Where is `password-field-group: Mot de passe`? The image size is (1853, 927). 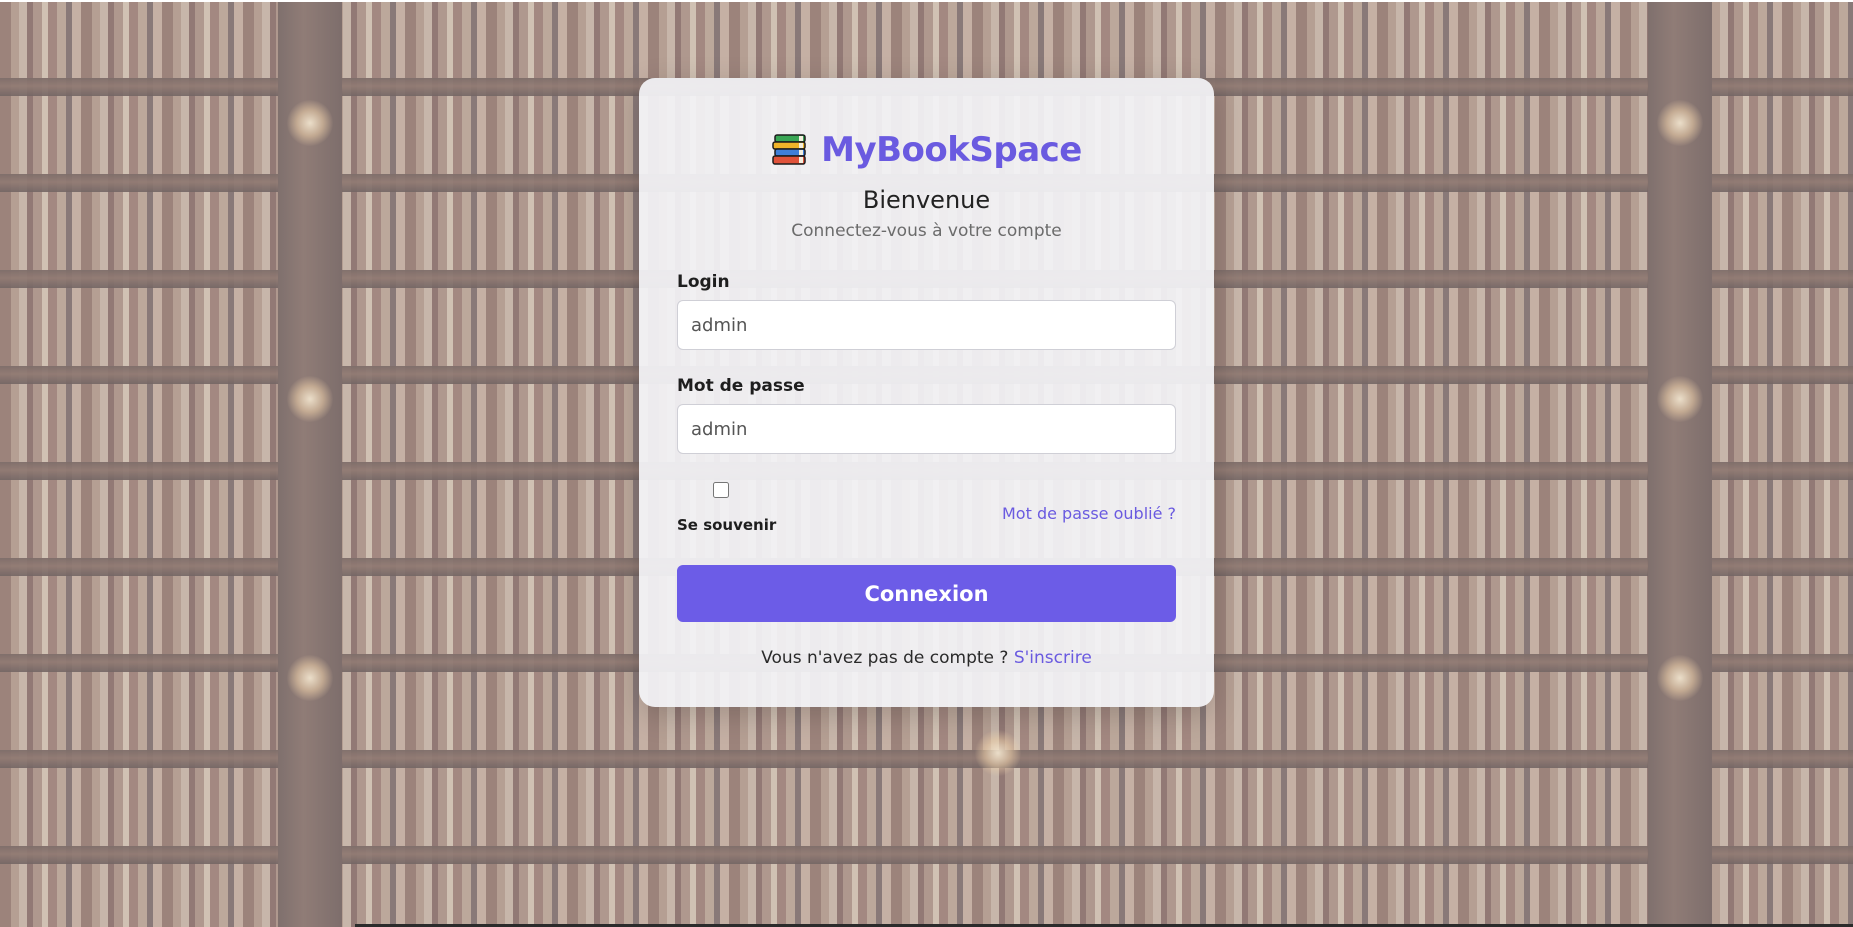
password-field-group: Mot de passe is located at coordinates (926, 415).